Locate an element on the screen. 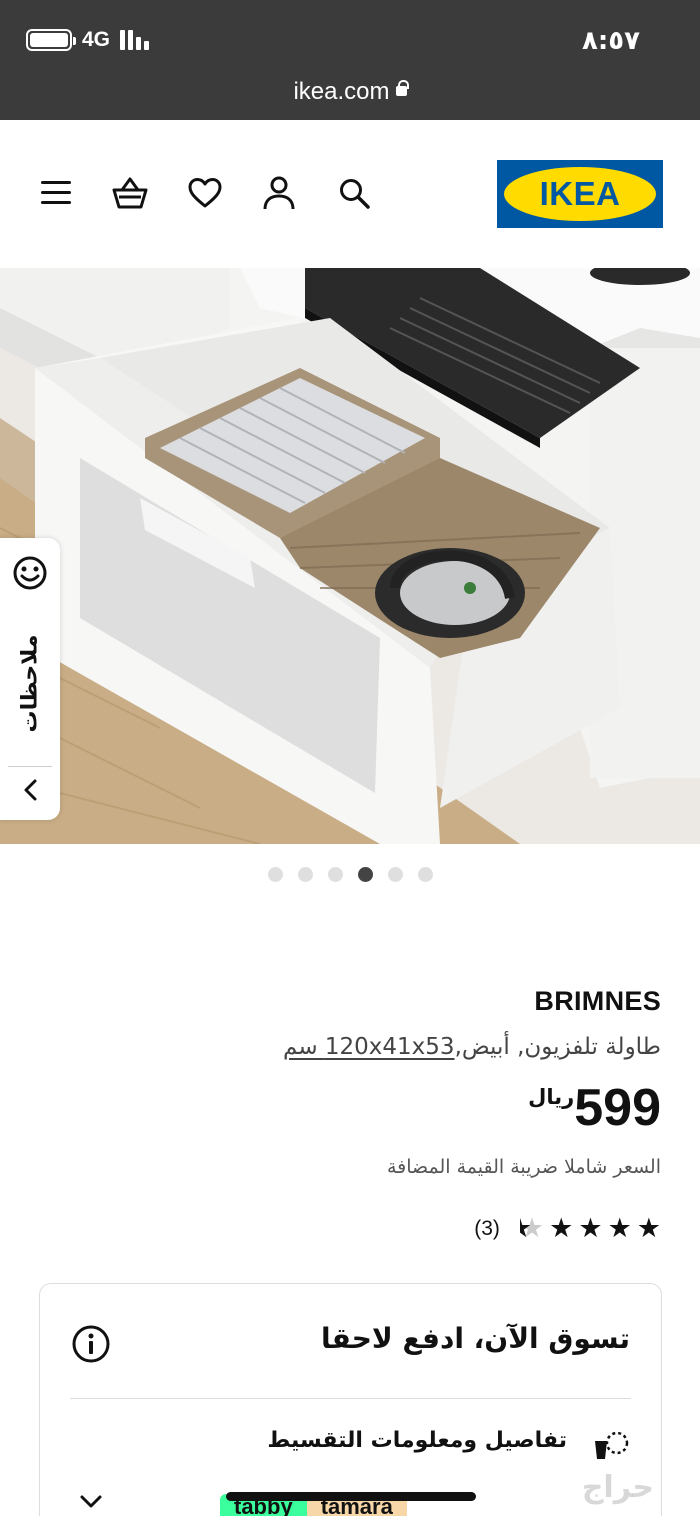 This screenshot has width=700, height=1516. vat-note: السعر شاملا ضريبة القيمة المضافة is located at coordinates (523, 1167).